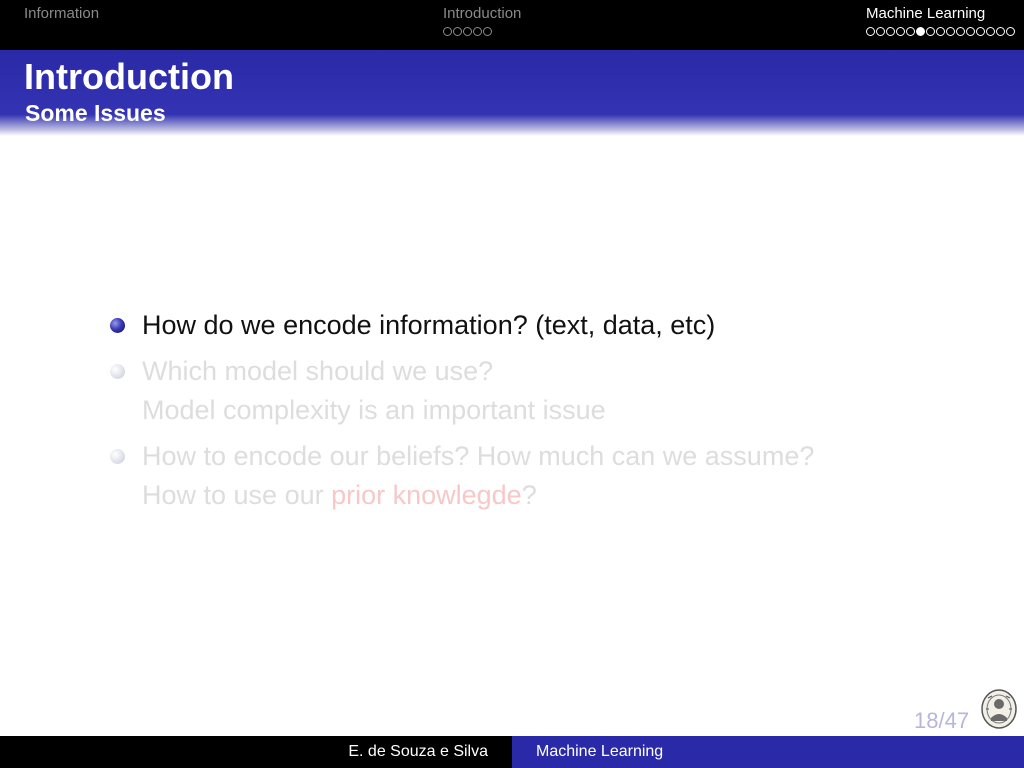 This screenshot has height=768, width=1024. I want to click on footer-bar: E. de Souza e Silva Machine Learning, so click(512, 752).